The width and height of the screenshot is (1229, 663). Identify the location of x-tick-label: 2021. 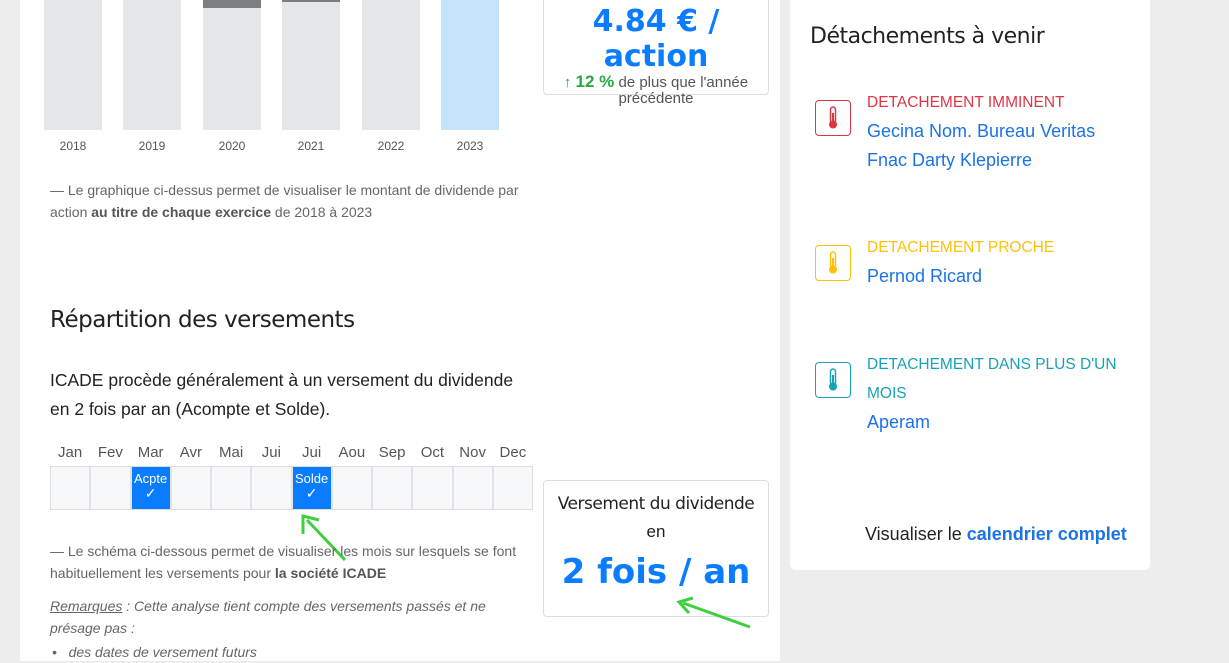
(311, 146).